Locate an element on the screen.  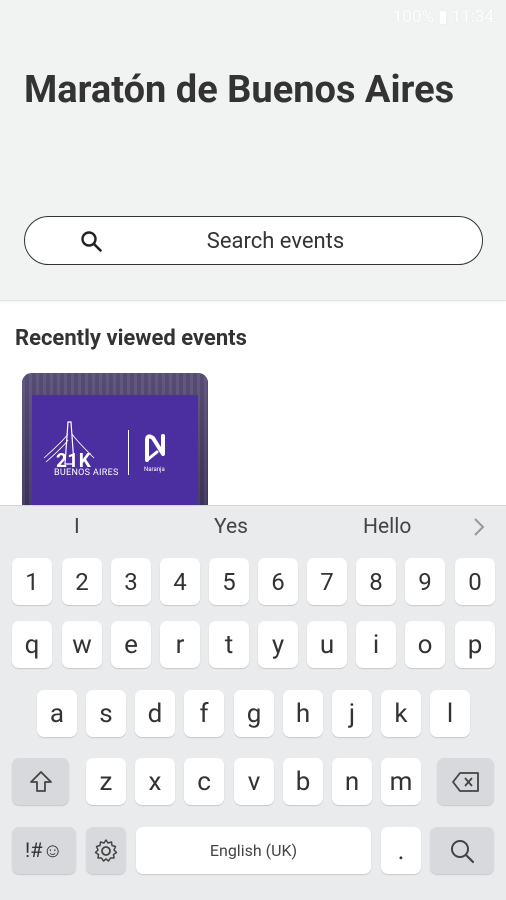
backspace-icon is located at coordinates (465, 781).